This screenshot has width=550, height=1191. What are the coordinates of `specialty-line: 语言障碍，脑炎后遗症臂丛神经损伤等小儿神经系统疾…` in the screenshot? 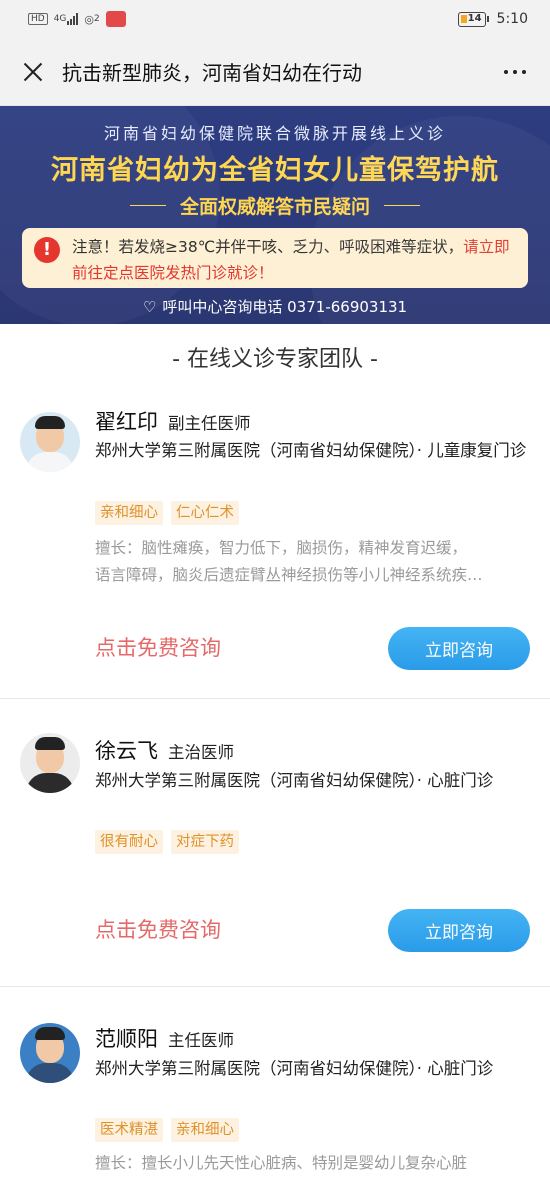 It's located at (289, 575).